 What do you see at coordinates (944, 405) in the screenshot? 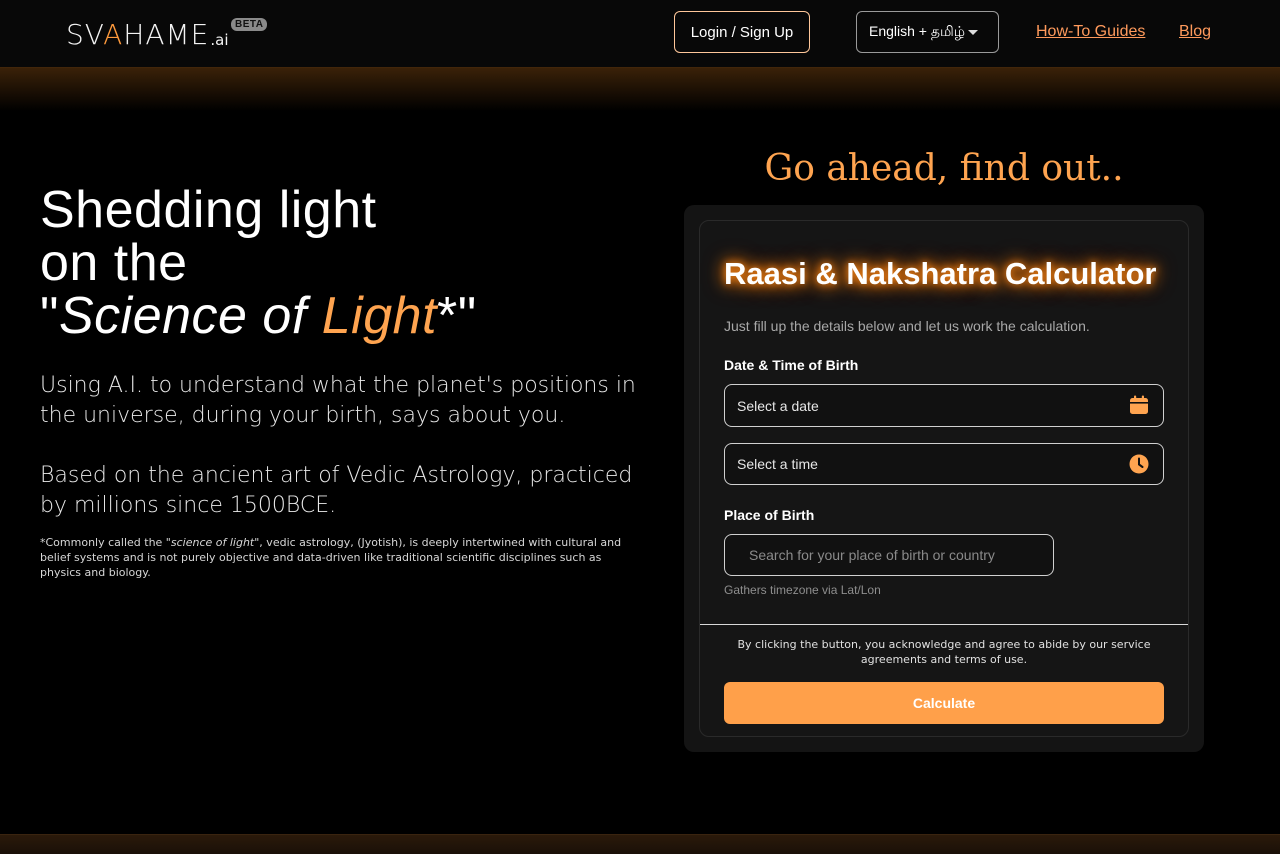
I see `date-input: Select a date` at bounding box center [944, 405].